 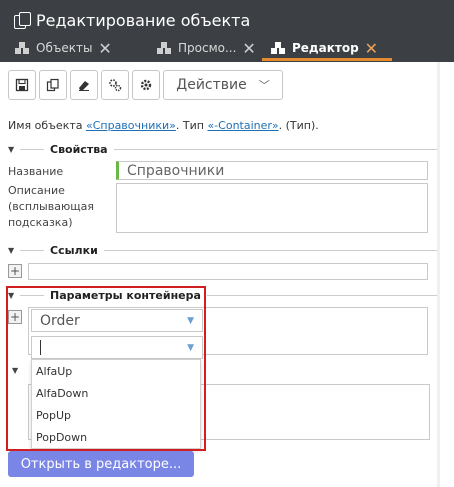 I want to click on description-label: Описание (всплывающая подсказка), so click(x=51, y=207).